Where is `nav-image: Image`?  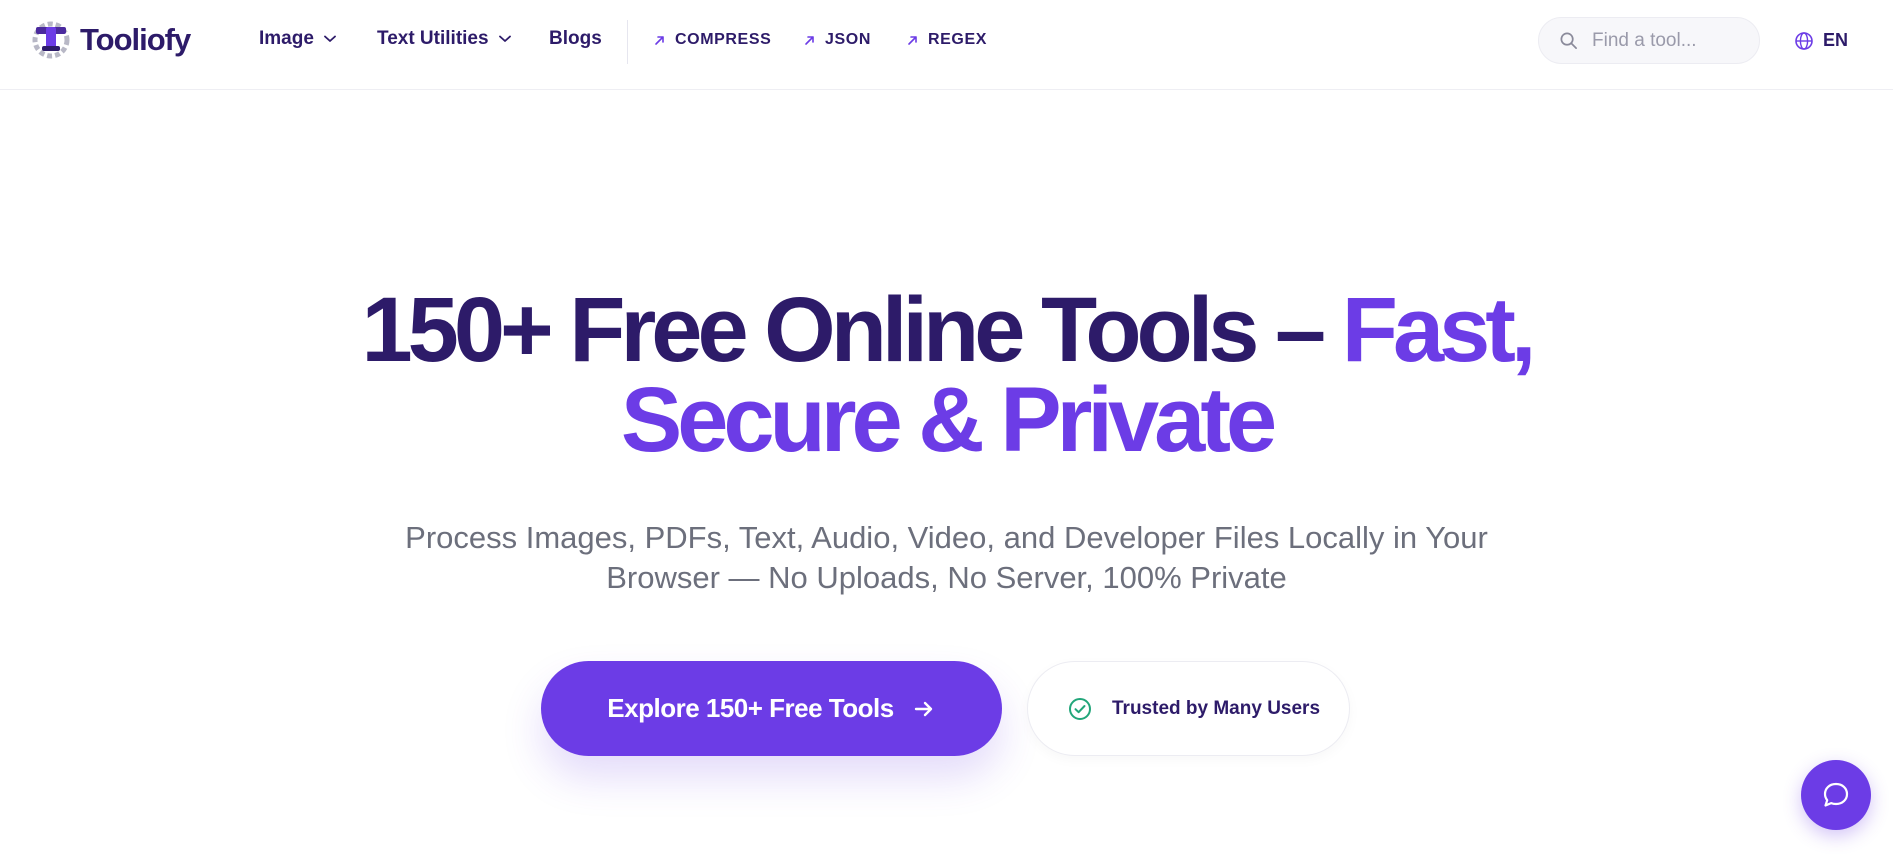
nav-image: Image is located at coordinates (297, 39).